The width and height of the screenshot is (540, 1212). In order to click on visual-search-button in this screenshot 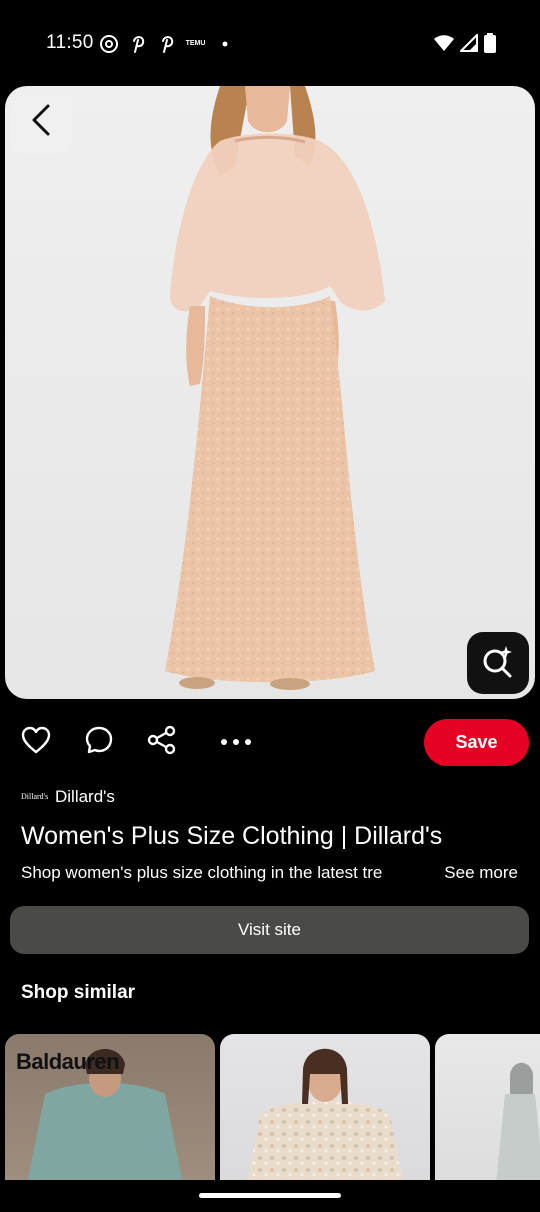, I will do `click(498, 663)`.